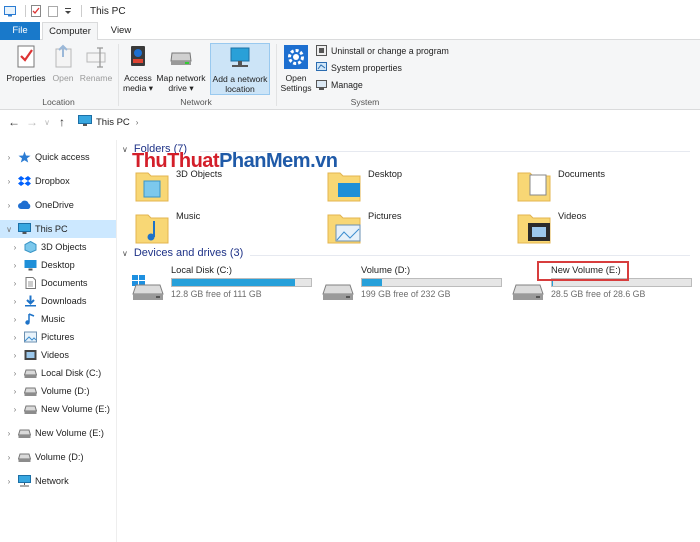  Describe the element at coordinates (321, 67) in the screenshot. I see `system-properties-icon` at that location.